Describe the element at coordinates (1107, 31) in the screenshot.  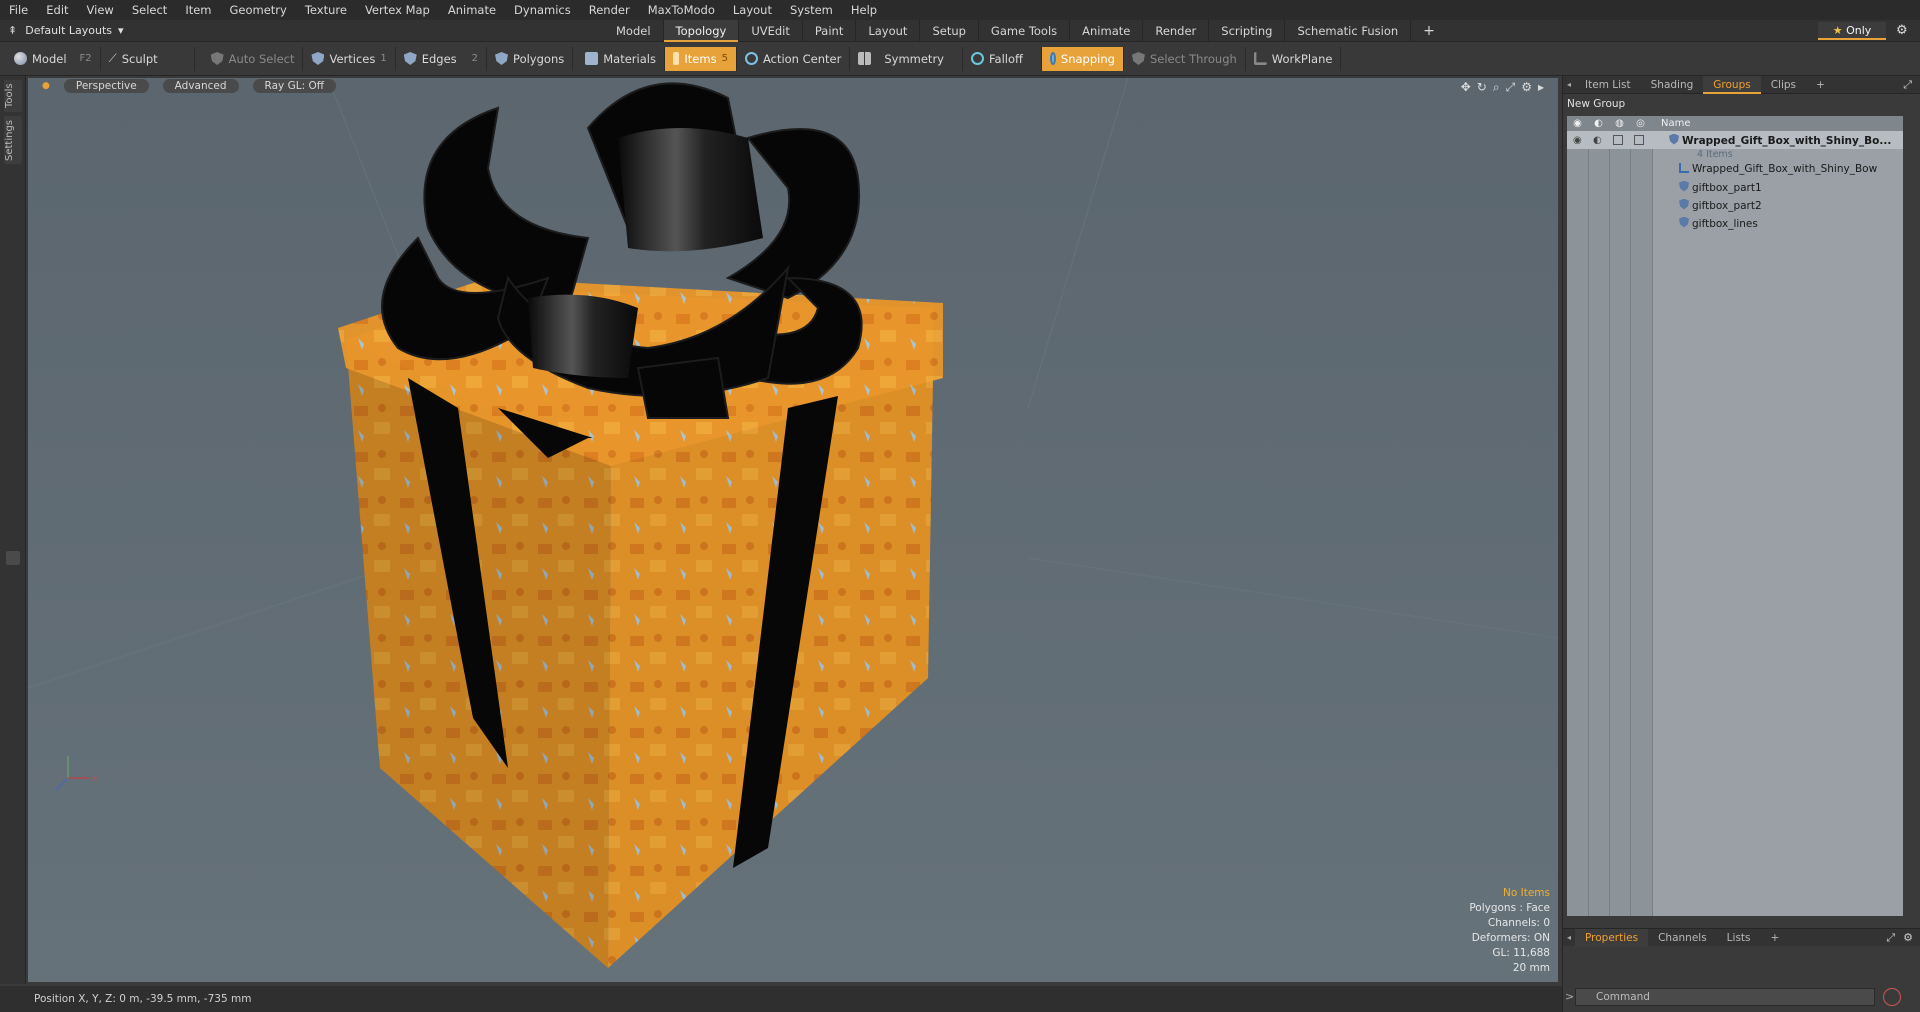
I see `tab-animate: Animate` at that location.